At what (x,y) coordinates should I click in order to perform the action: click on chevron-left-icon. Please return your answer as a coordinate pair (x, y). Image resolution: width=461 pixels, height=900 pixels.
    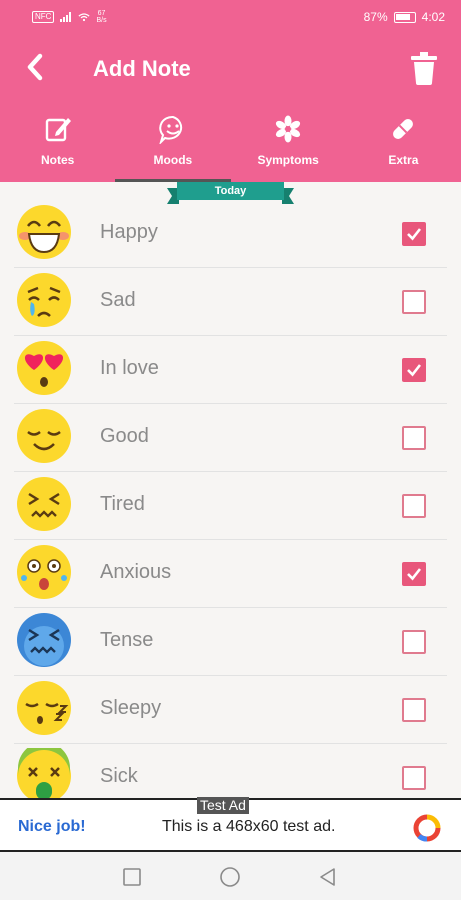
    Looking at the image, I should click on (35, 67).